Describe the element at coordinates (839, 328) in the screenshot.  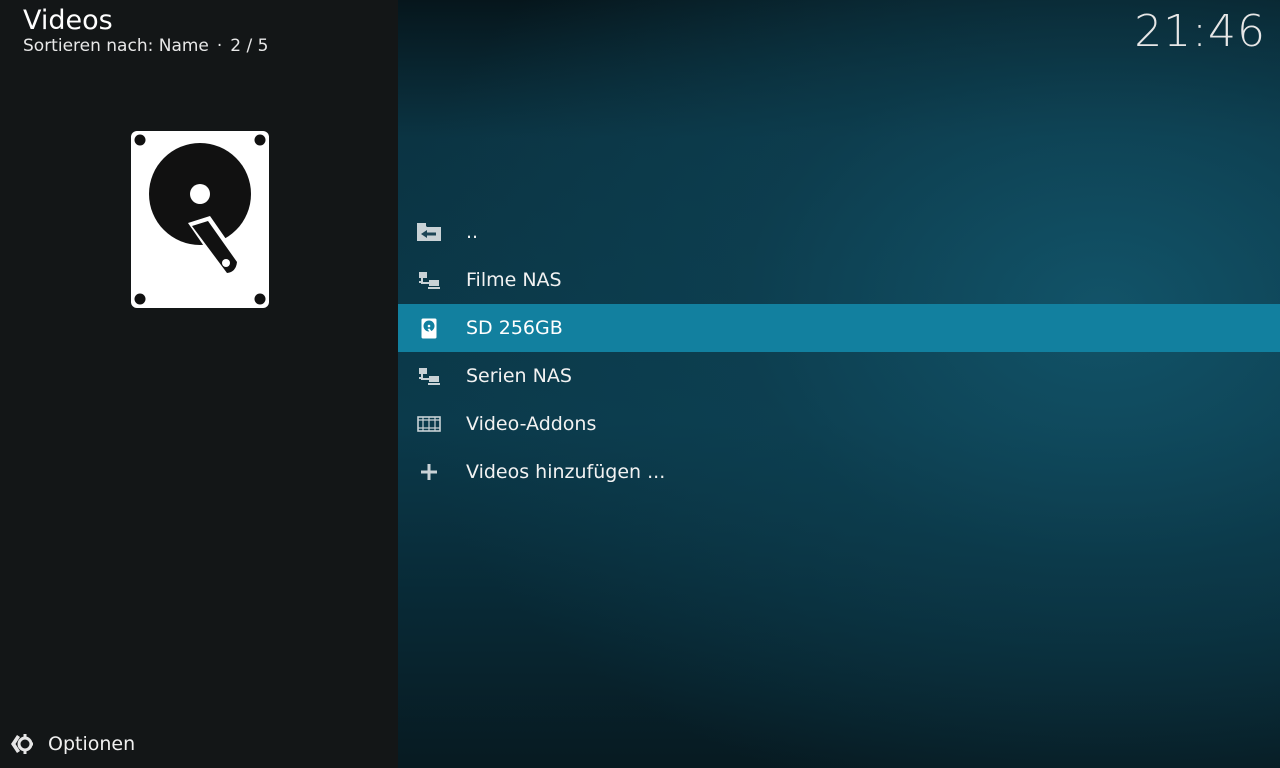
I see `list-item-sd-256gb: SD 256GB` at that location.